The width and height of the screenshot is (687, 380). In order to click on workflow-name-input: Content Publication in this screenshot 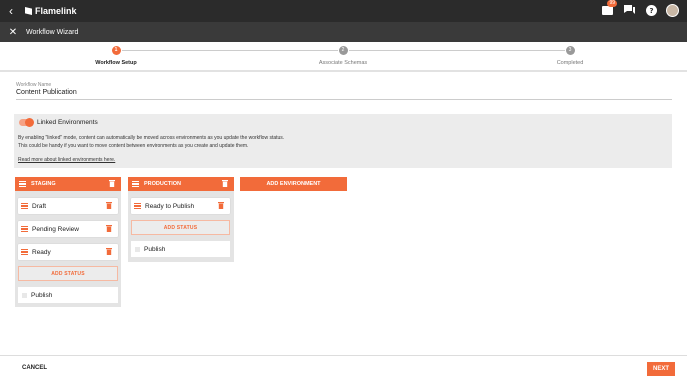, I will do `click(46, 92)`.